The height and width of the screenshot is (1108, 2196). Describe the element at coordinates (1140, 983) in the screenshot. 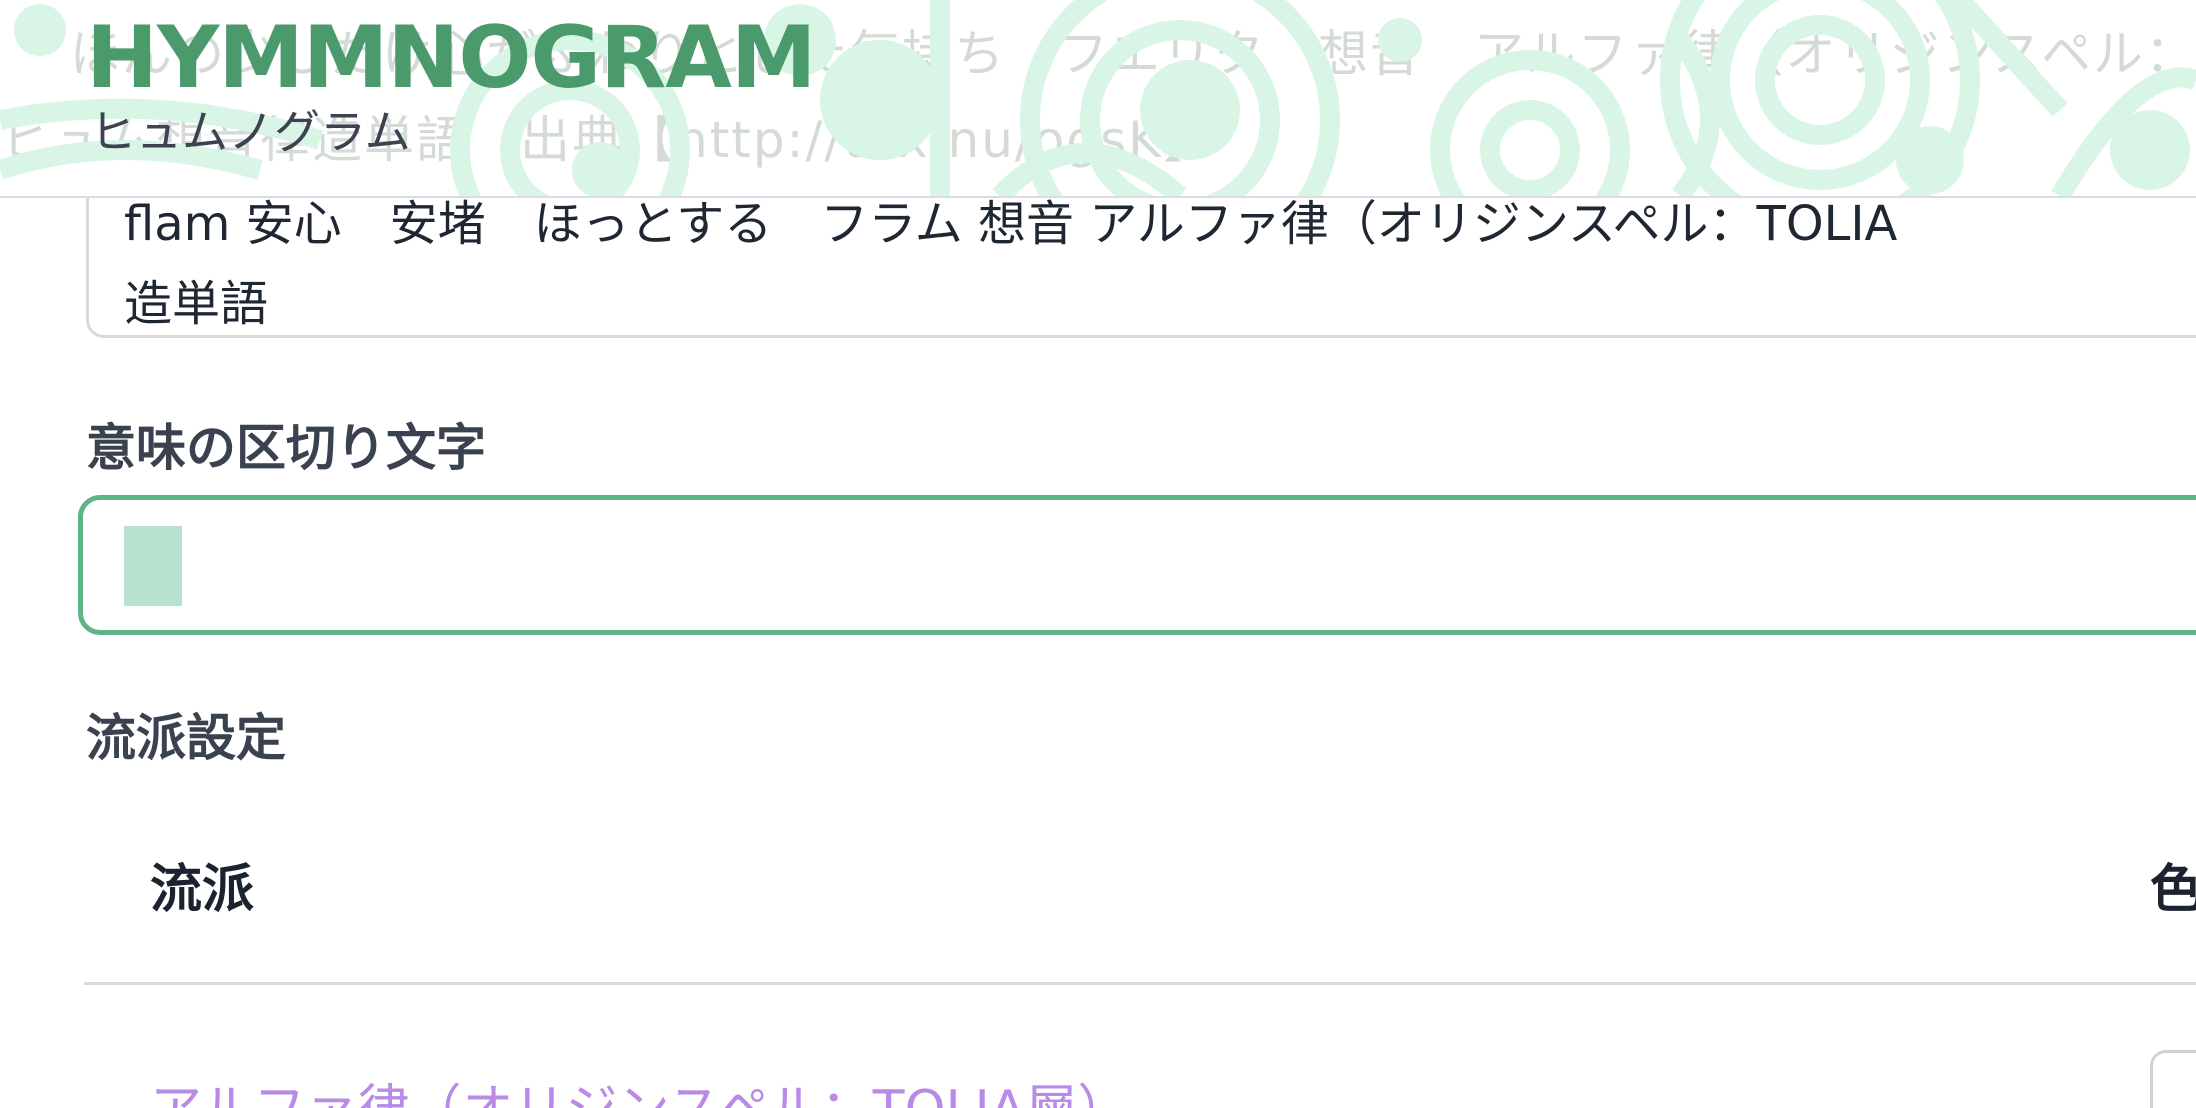

I see `table-divider` at that location.